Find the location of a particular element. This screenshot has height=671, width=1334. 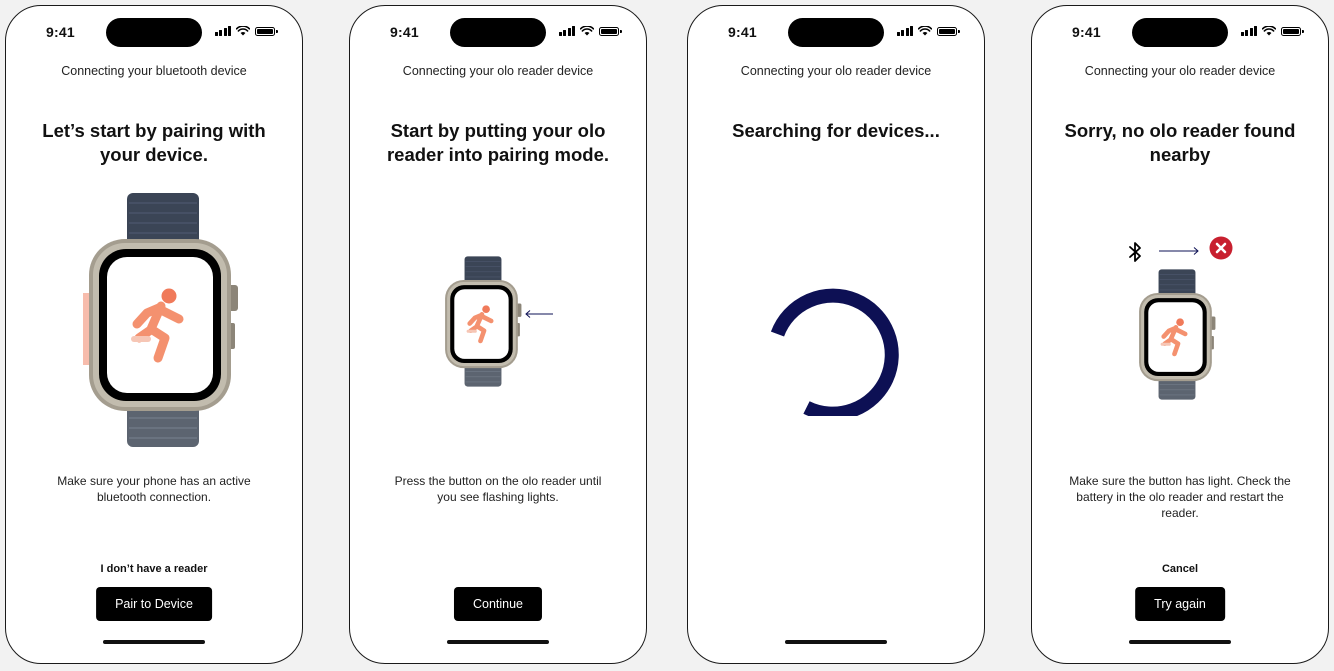

continue-button: Continue is located at coordinates (498, 604).